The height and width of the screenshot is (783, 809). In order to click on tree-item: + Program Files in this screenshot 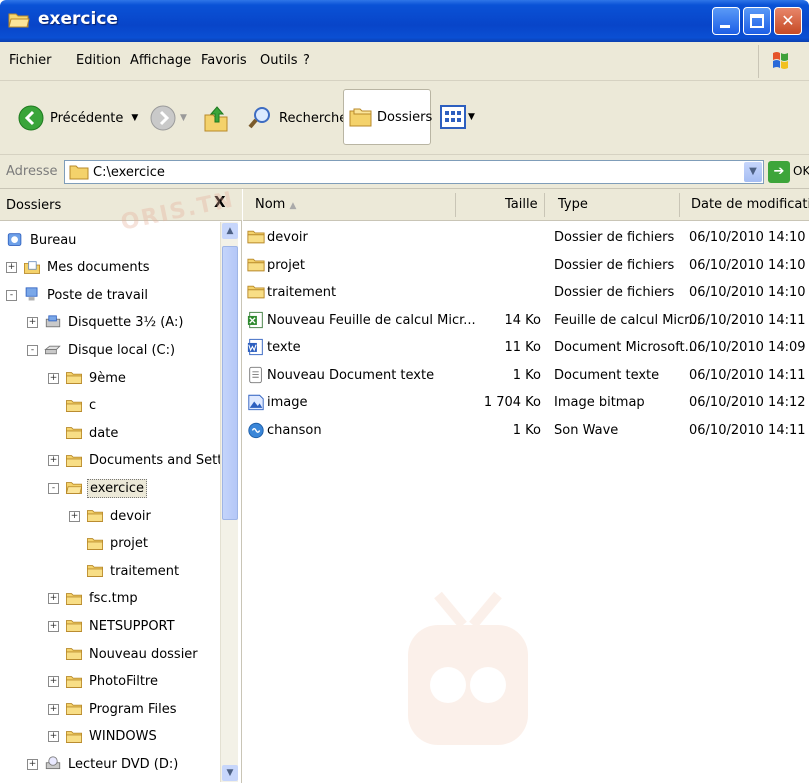, I will do `click(113, 709)`.